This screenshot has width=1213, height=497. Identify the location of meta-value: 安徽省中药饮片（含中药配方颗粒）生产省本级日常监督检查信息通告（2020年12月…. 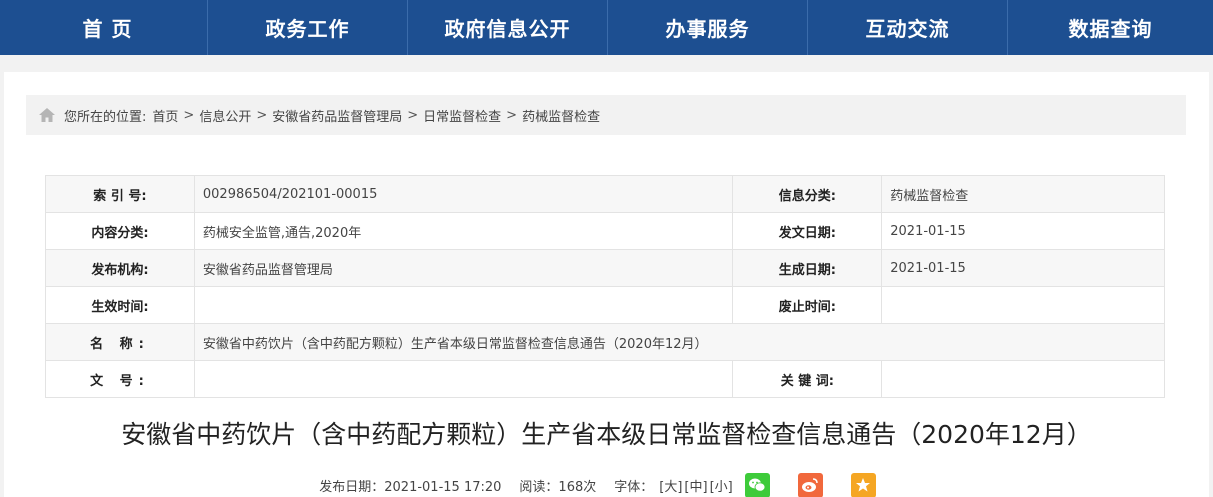
(679, 342).